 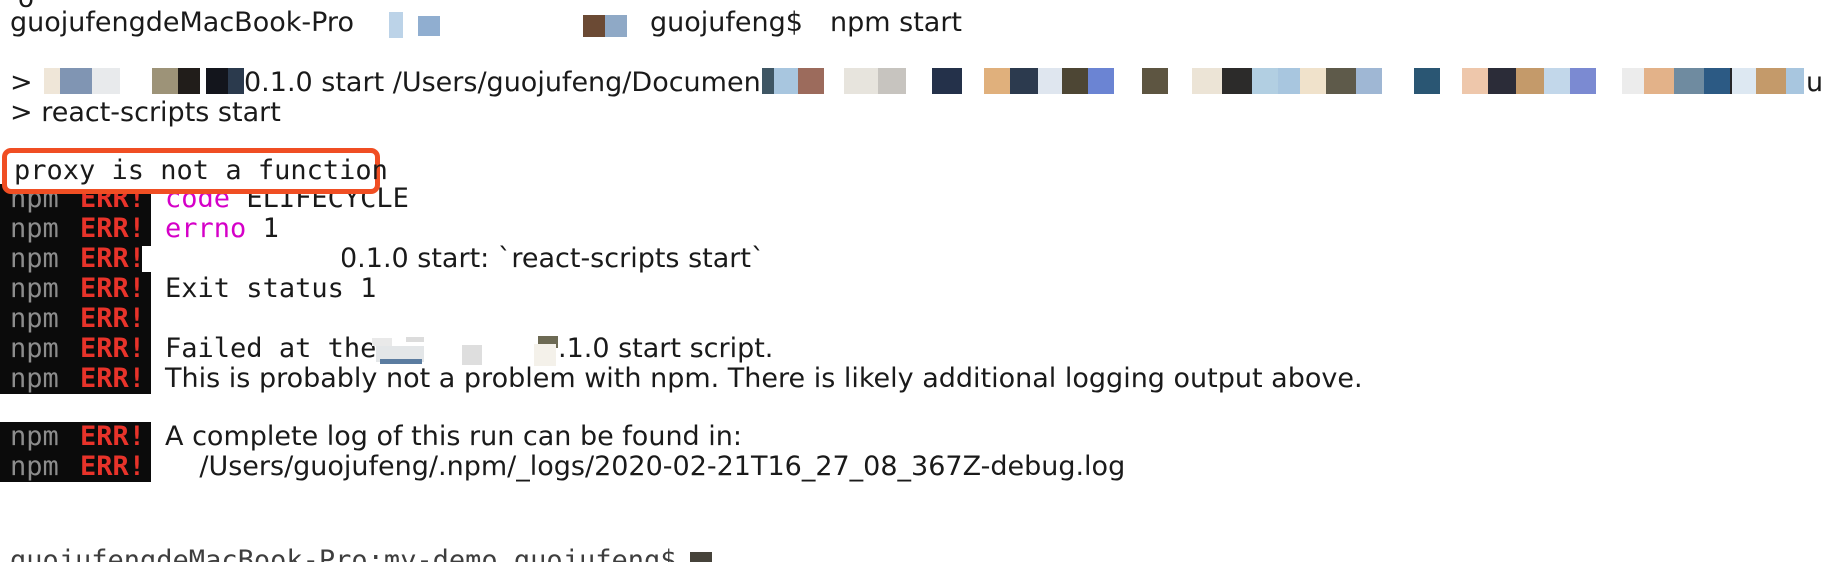 I want to click on script-trailing-char: u, so click(x=1815, y=82).